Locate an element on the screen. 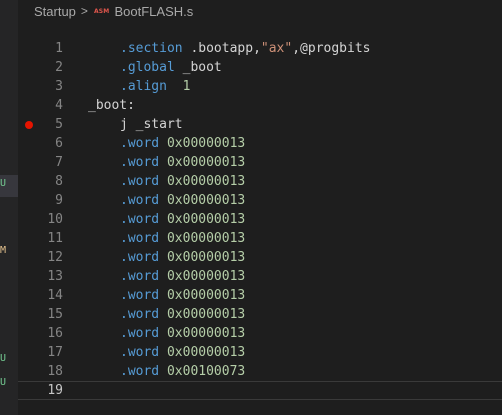 The height and width of the screenshot is (415, 502). code-line: 5 j _start is located at coordinates (260, 124).